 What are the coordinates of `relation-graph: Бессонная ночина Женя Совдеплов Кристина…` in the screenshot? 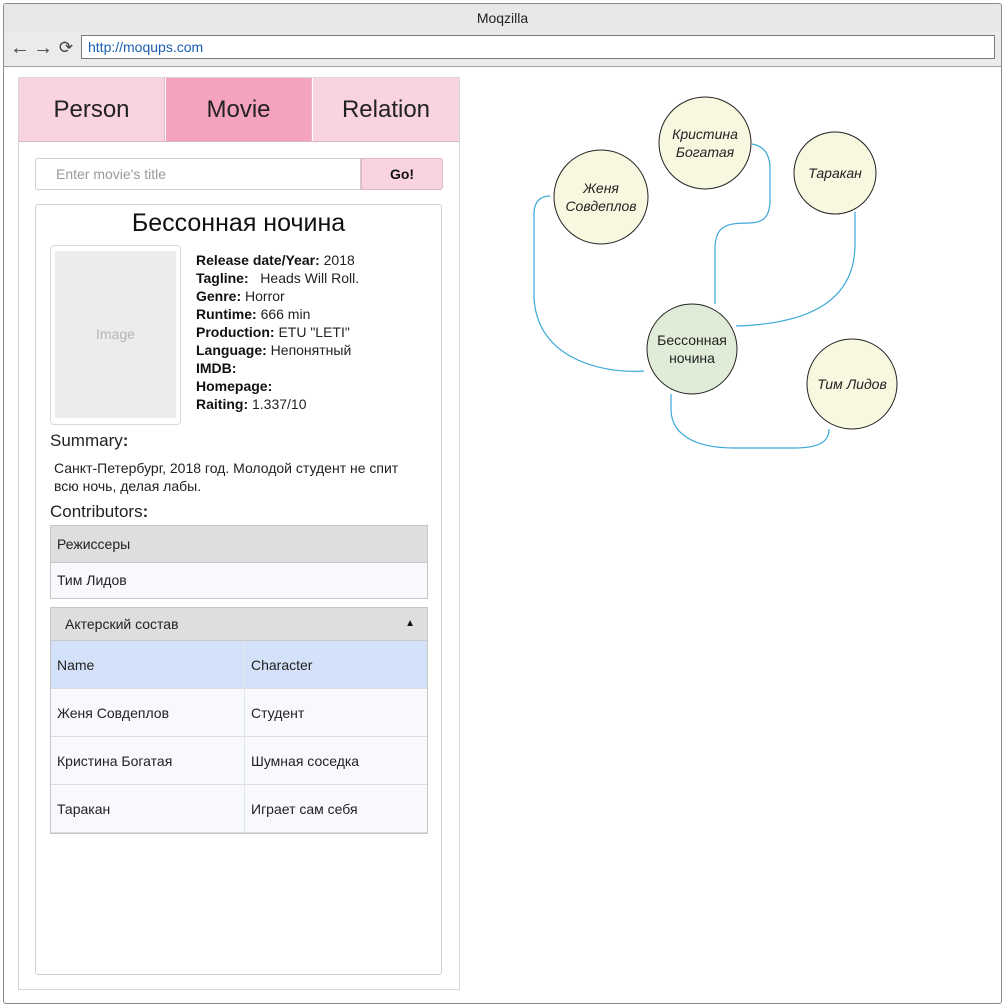 It's located at (715, 272).